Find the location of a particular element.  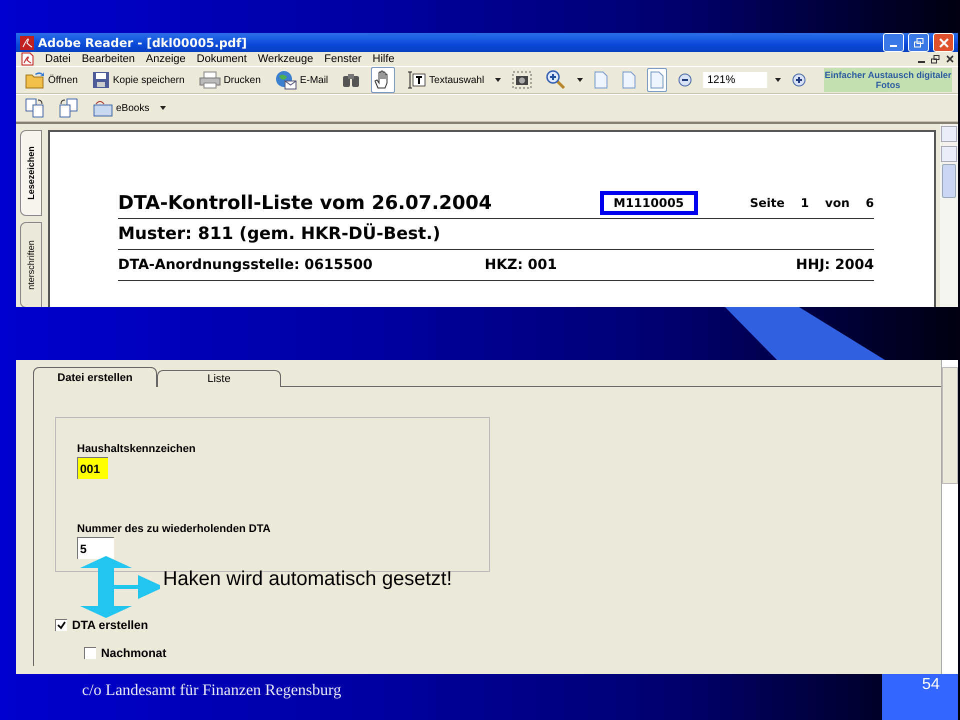

field-label: Haushaltskennzeichen is located at coordinates (137, 449).